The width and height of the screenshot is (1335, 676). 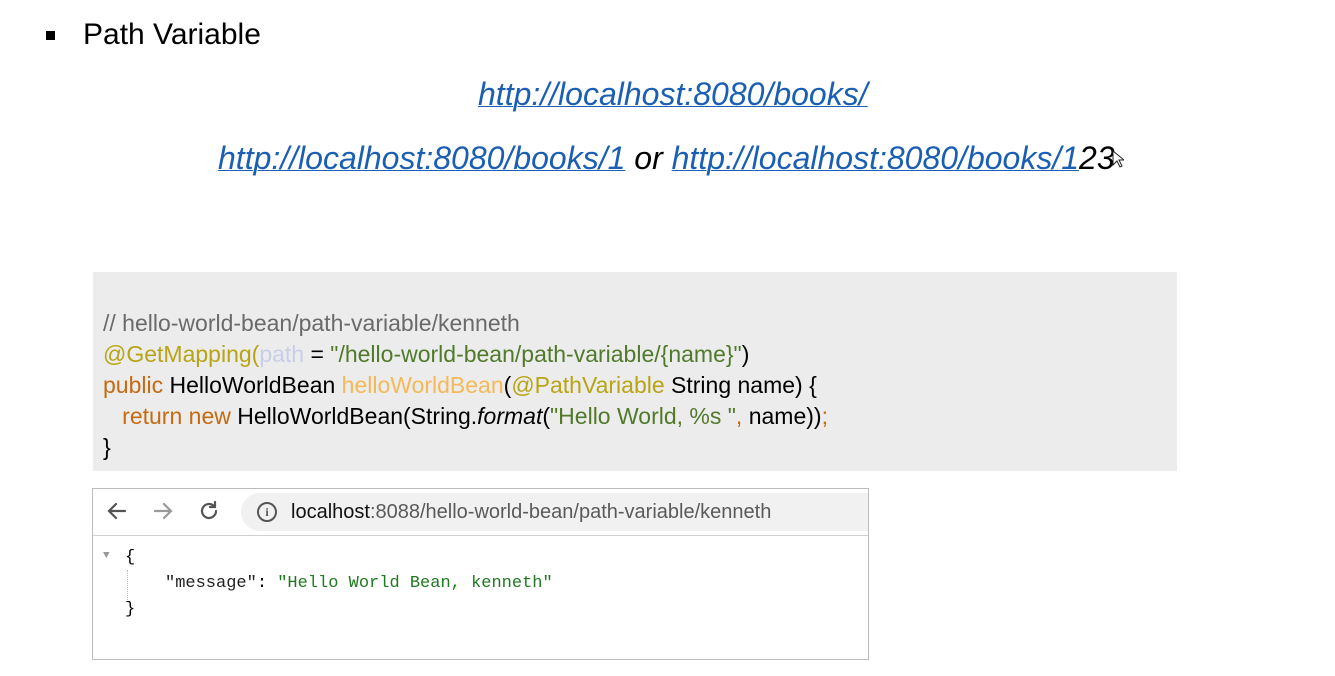 I want to click on json-message-line: "message": "Hello World Bean, kenneth", so click(x=359, y=583).